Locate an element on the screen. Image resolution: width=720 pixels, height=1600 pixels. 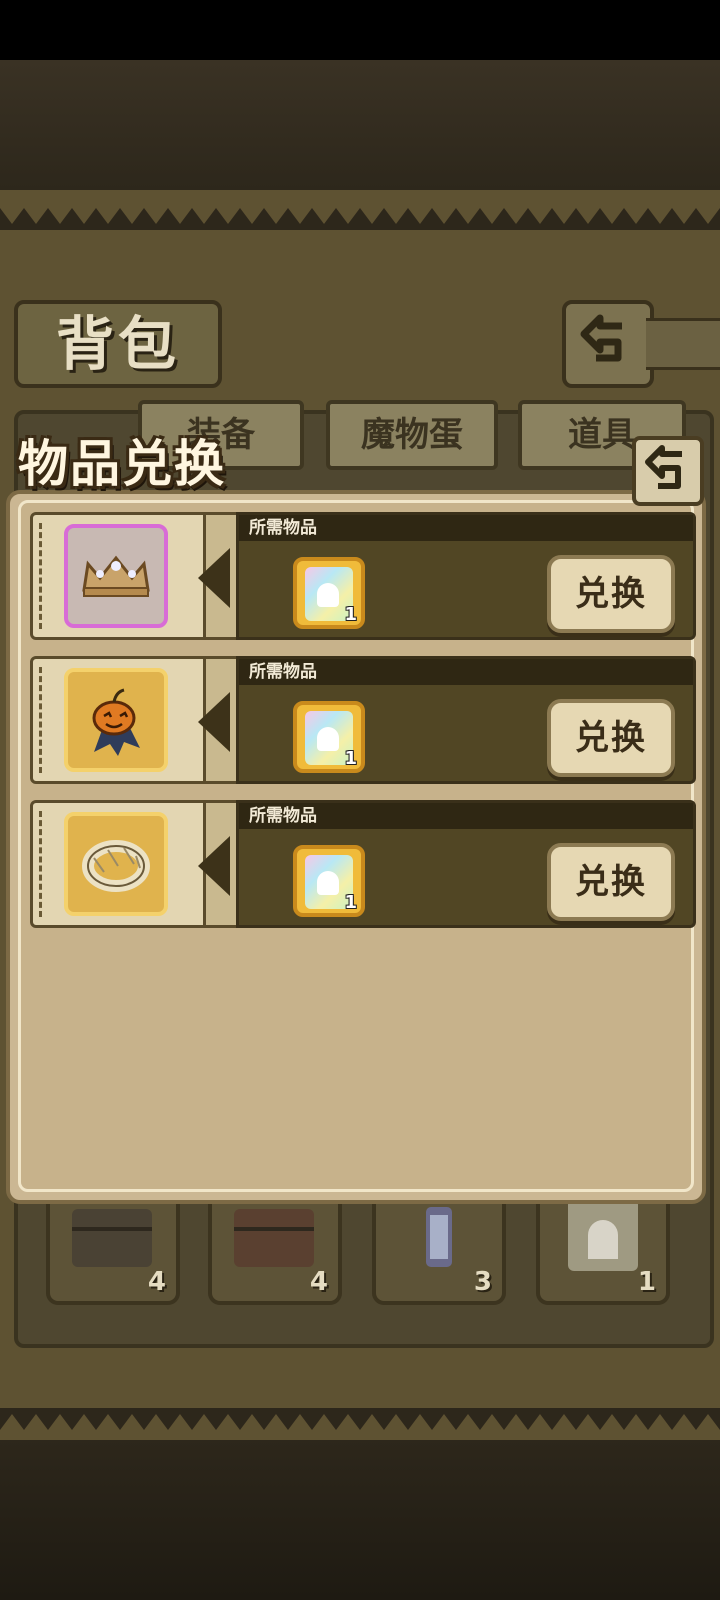
bag-header-bar is located at coordinates (683, 344).